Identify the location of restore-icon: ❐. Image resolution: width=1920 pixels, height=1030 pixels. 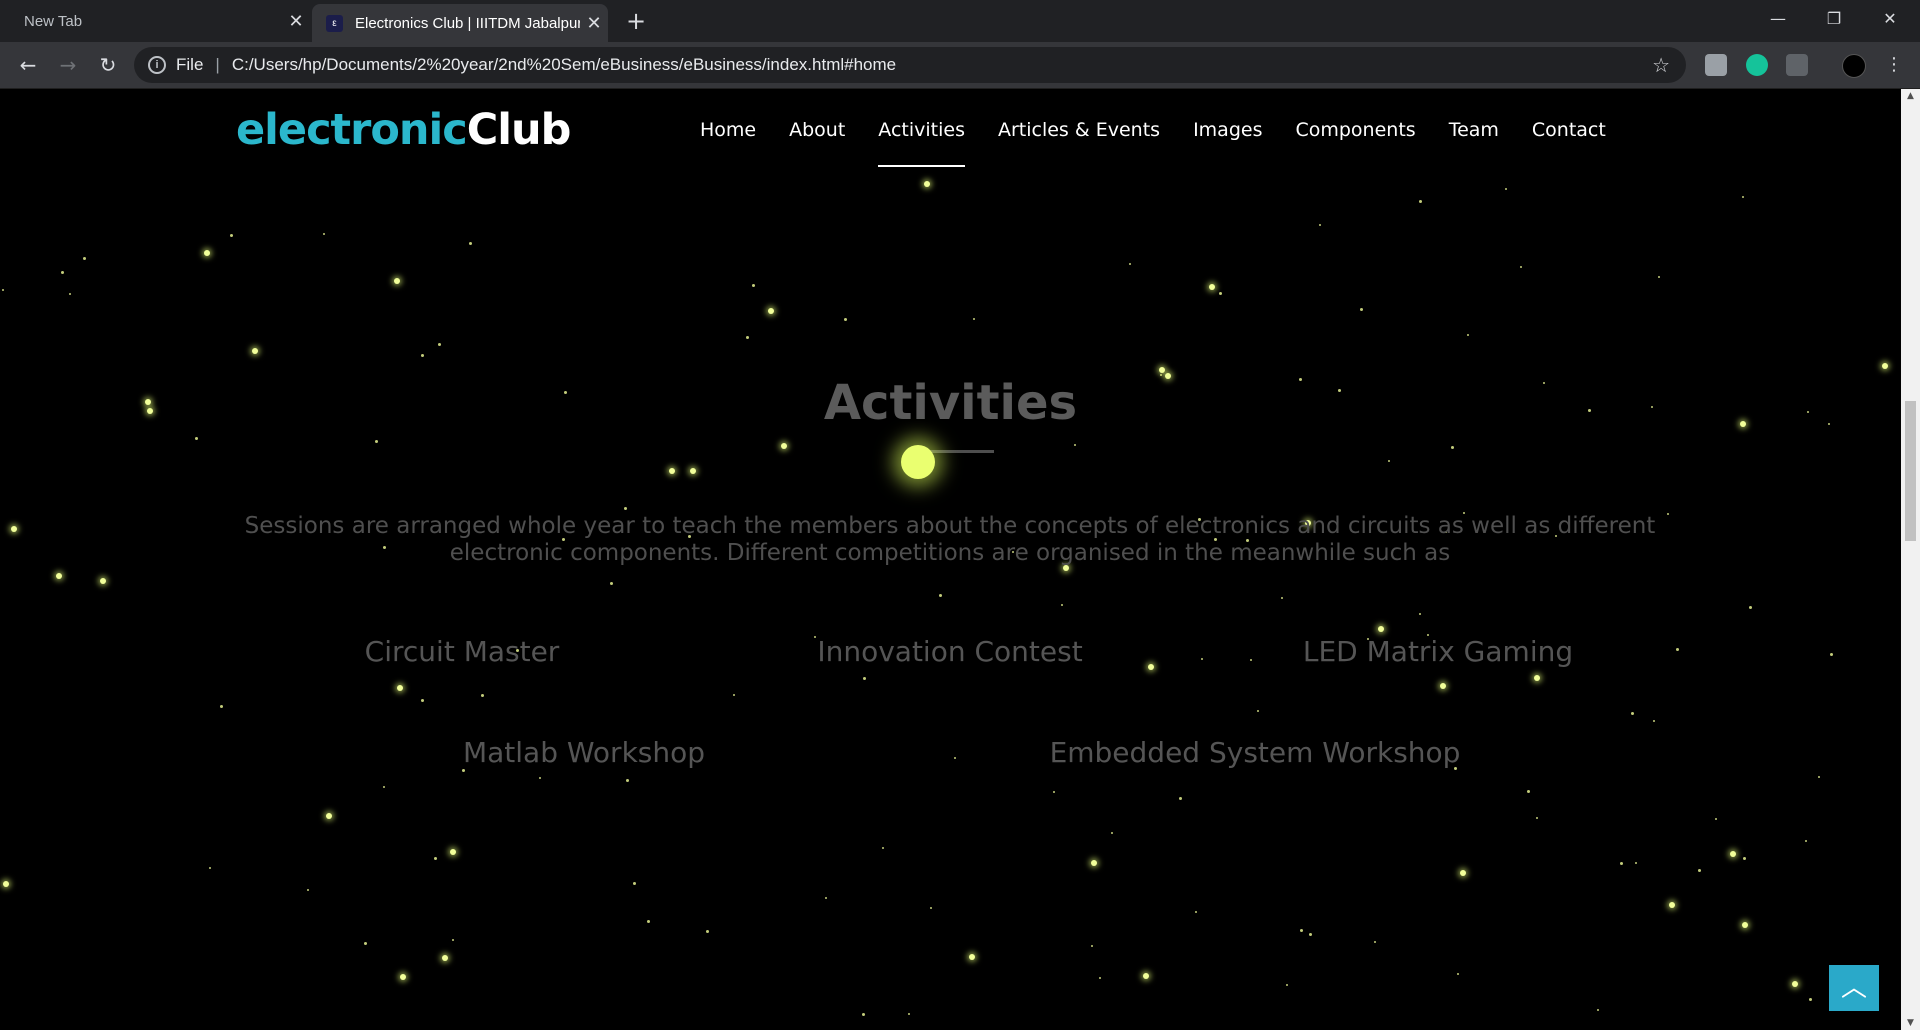
(1834, 19).